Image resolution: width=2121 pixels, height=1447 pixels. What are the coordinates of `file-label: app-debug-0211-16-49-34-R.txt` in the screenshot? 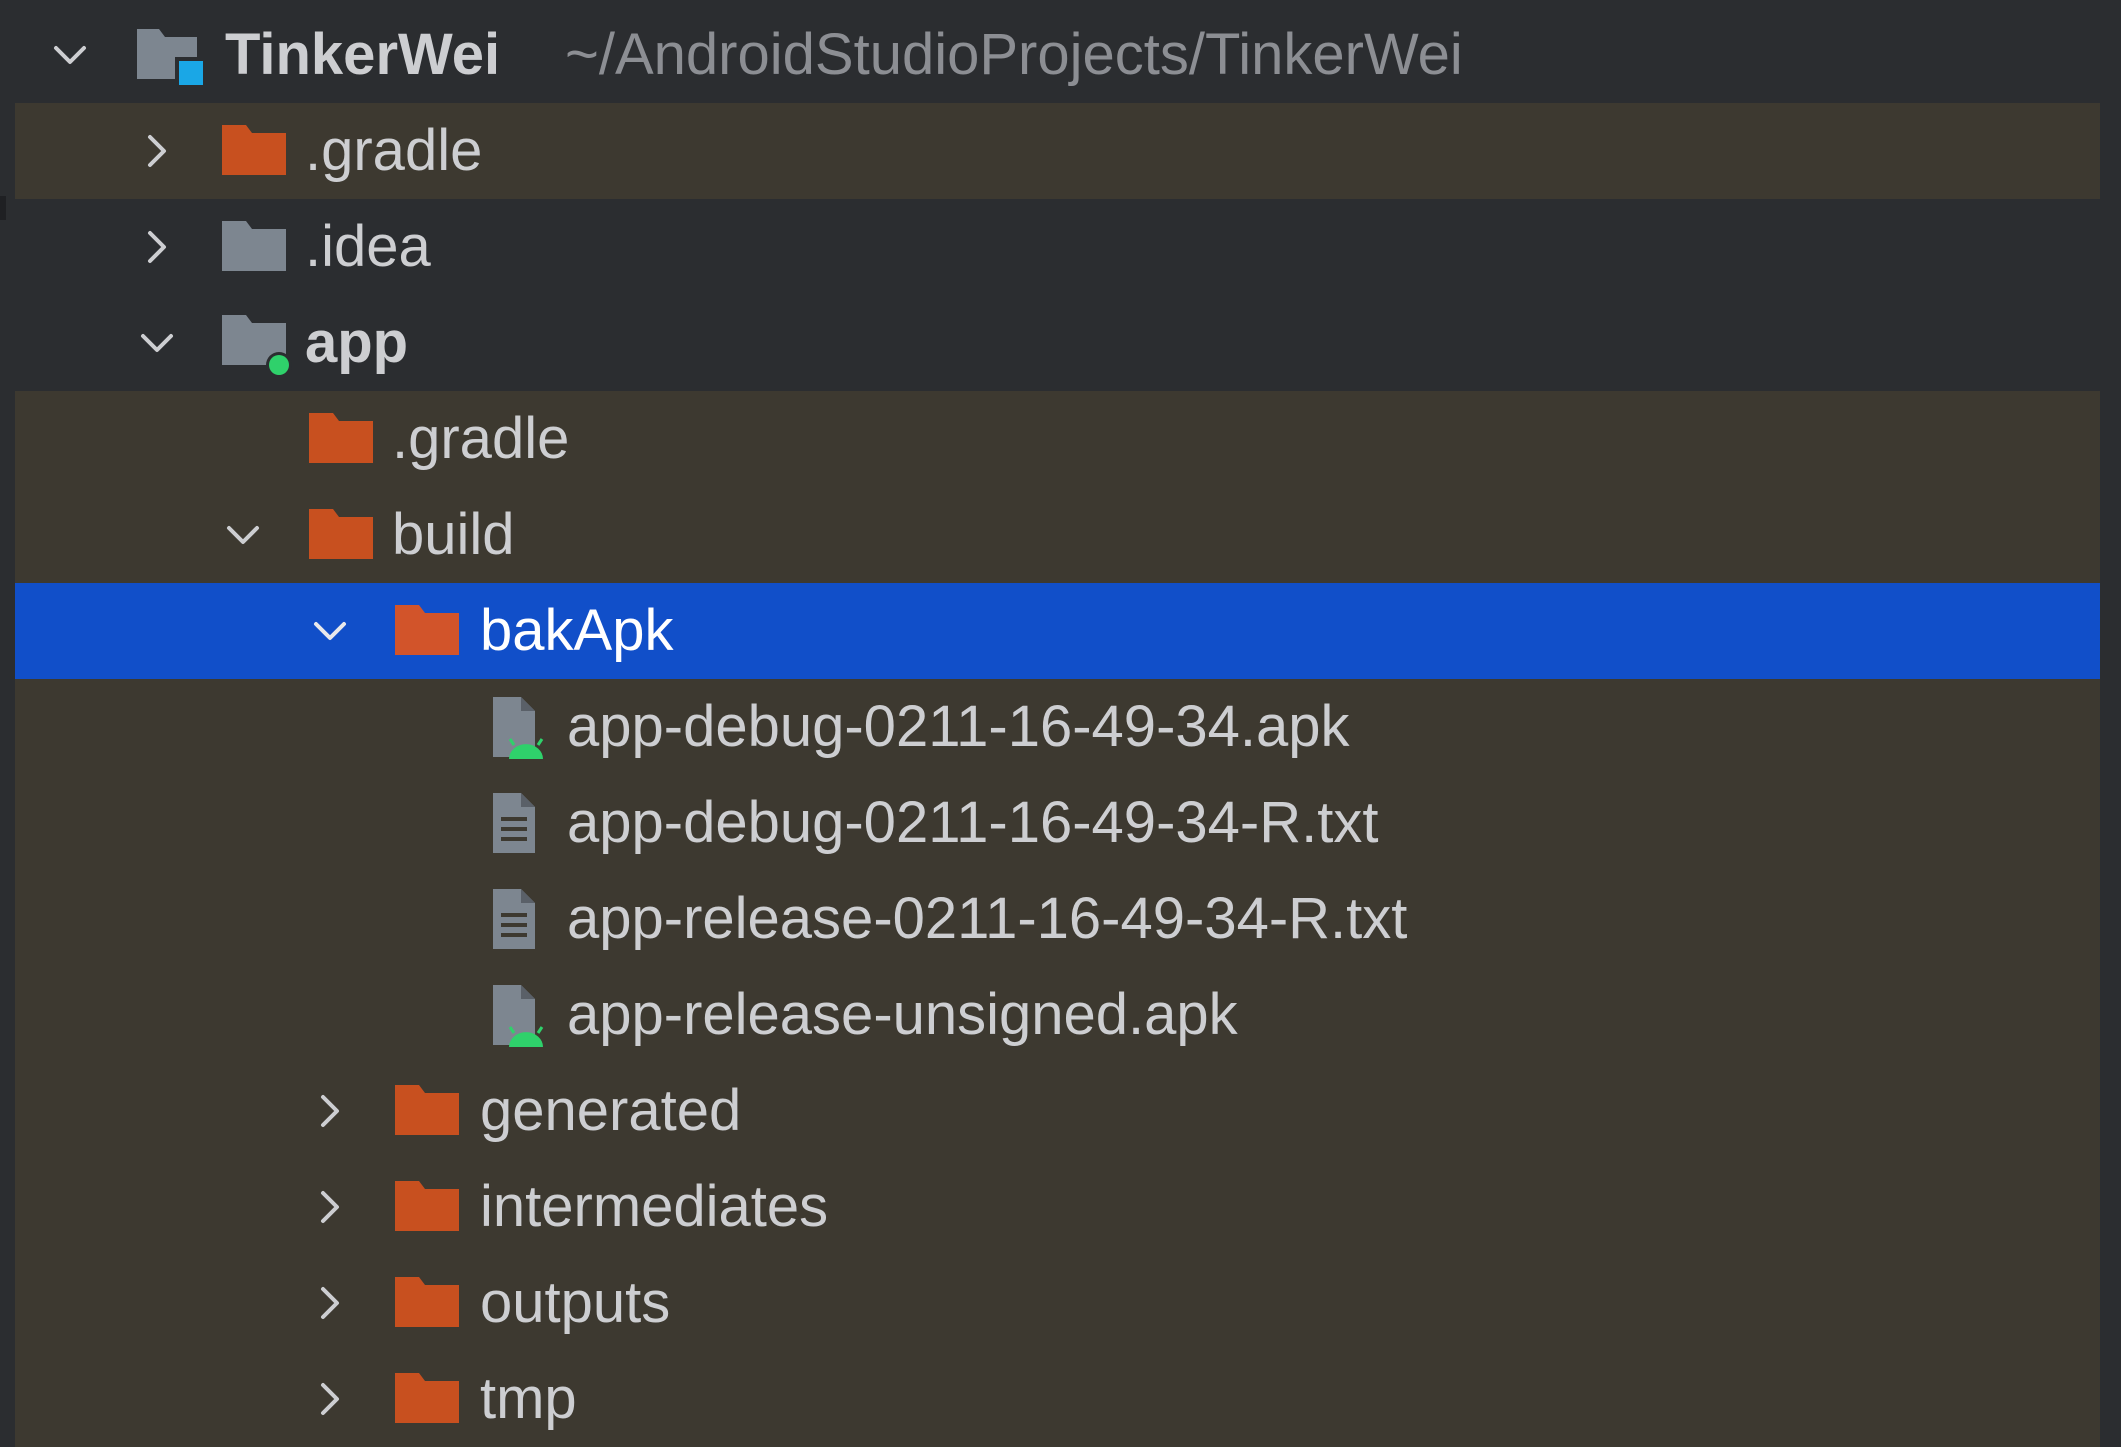 It's located at (973, 822).